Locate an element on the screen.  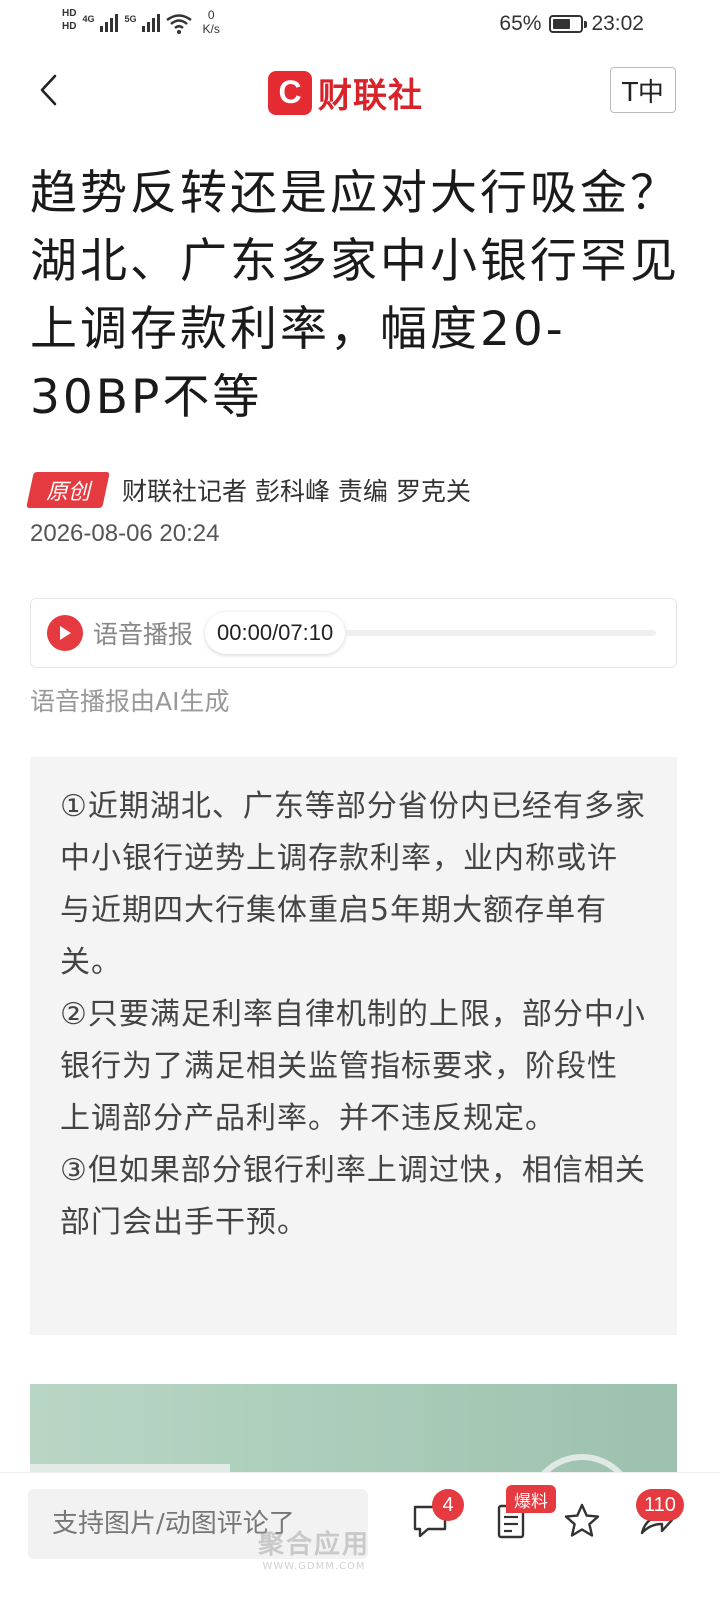
hd-label-2: HD is located at coordinates (69, 26).